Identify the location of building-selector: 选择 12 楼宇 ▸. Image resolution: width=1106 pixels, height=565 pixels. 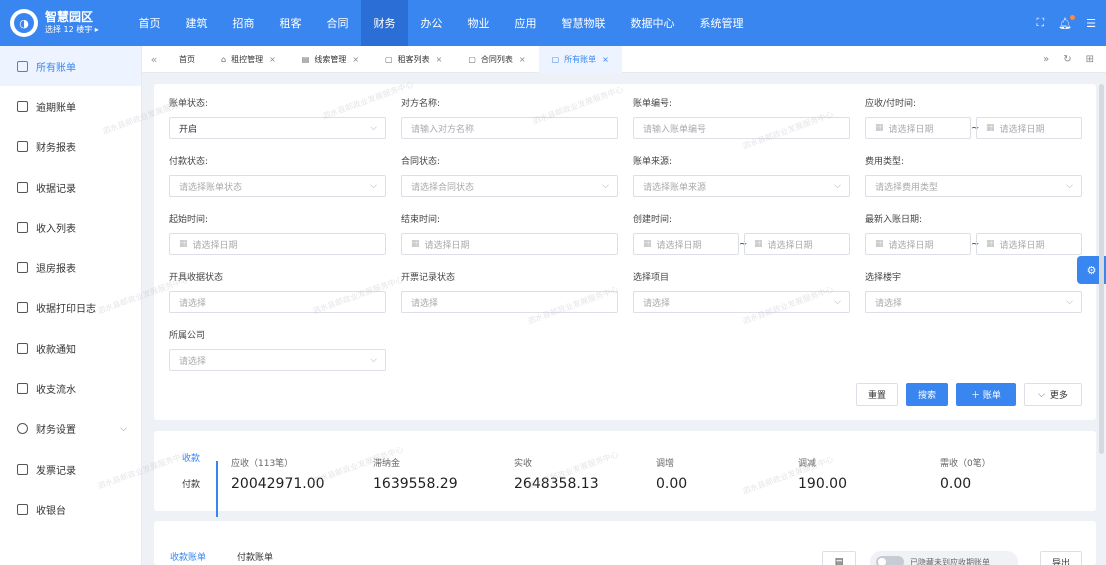
(72, 30).